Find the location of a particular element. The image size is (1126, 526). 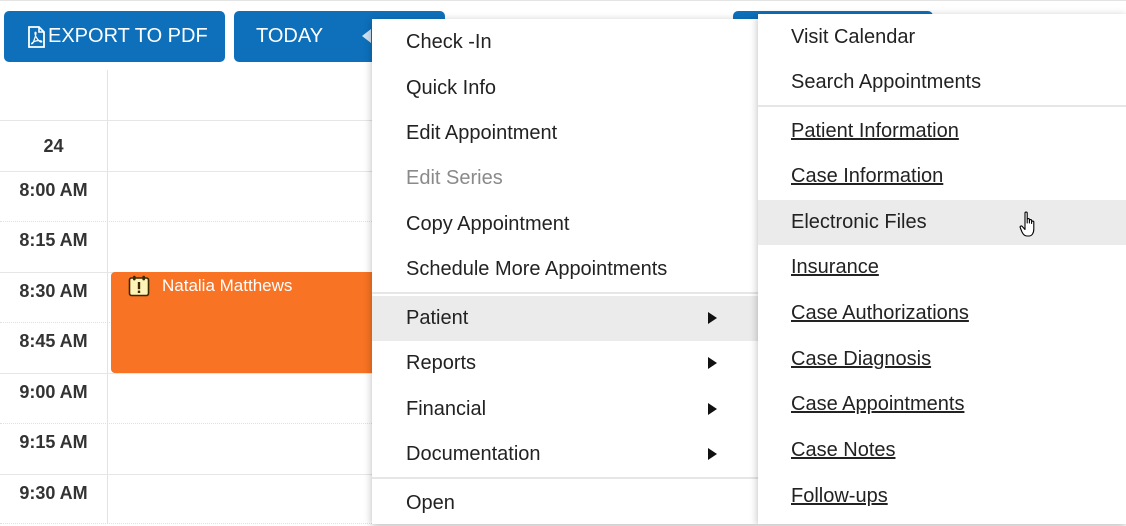

menu-item-financial: Financial is located at coordinates (565, 409).